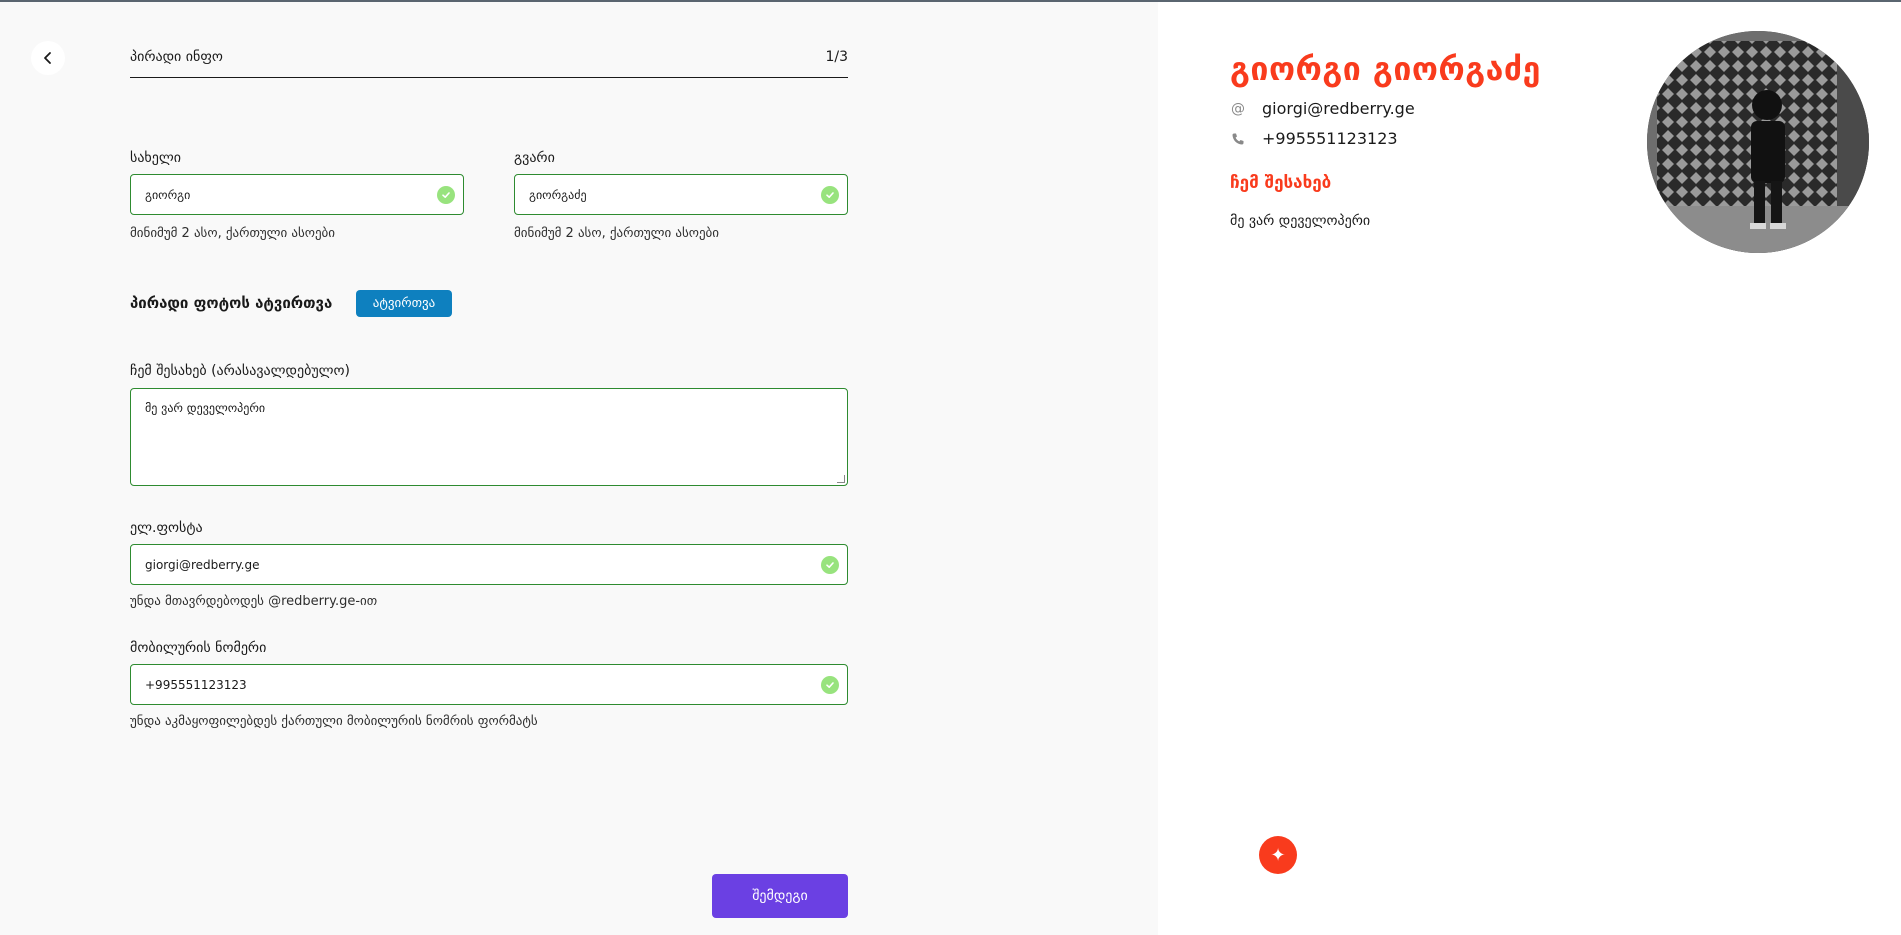 Image resolution: width=1901 pixels, height=935 pixels. What do you see at coordinates (254, 601) in the screenshot?
I see `email-hint: უნდა მთავრდებოდეს @redberry.ge-ით` at bounding box center [254, 601].